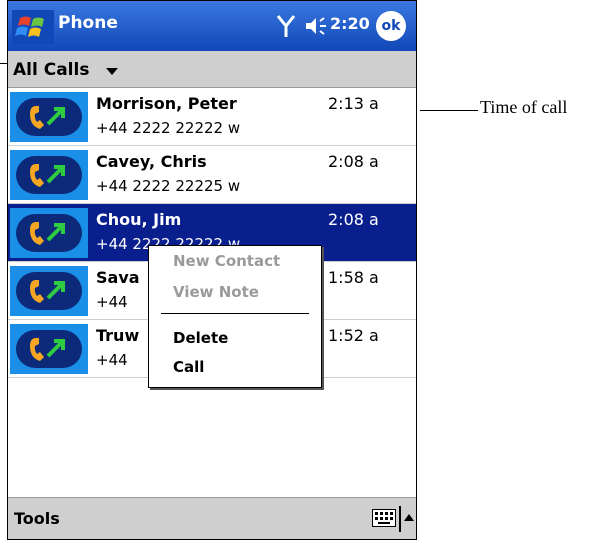  Describe the element at coordinates (353, 277) in the screenshot. I see `call-time: 1:58 a` at that location.